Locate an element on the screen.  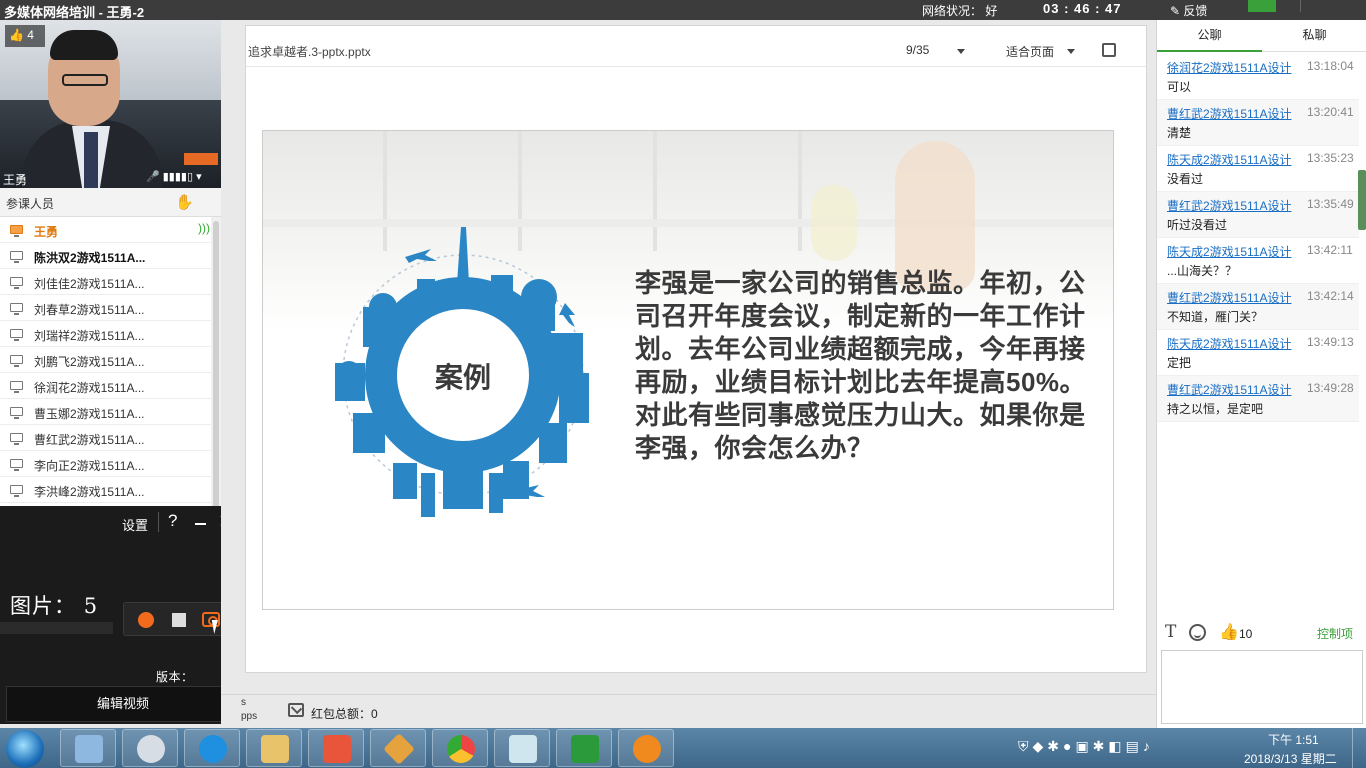
like-counter: 👍 4 is located at coordinates (25, 36).